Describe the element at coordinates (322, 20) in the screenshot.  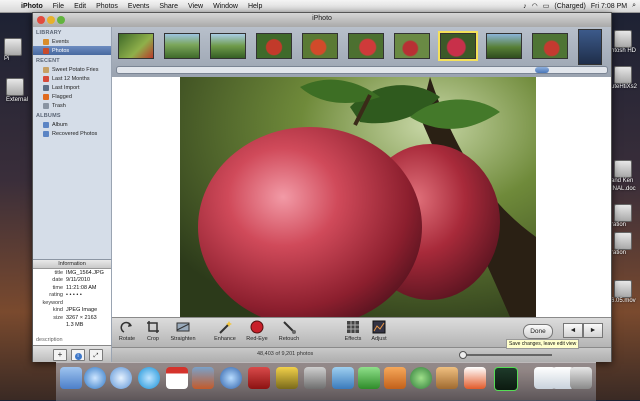
I see `title-bar: iPhoto` at that location.